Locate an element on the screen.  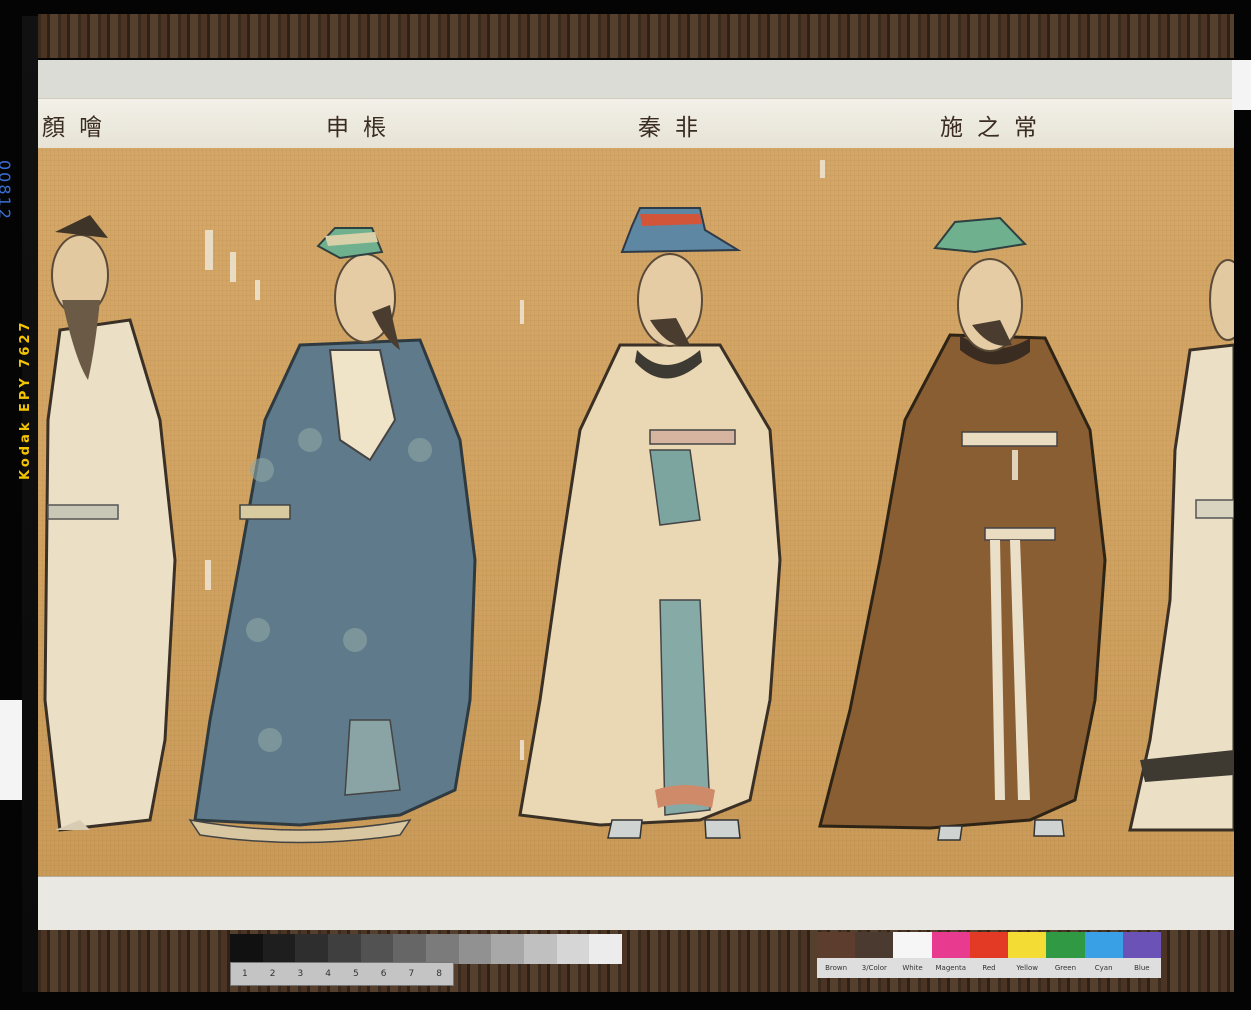
ruler-tick-label: 5 is located at coordinates (356, 974).